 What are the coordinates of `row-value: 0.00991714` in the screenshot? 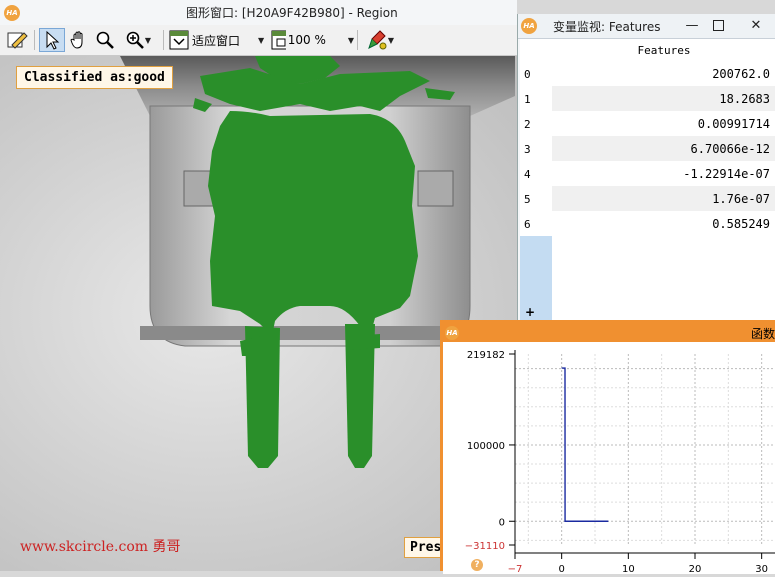 It's located at (733, 124).